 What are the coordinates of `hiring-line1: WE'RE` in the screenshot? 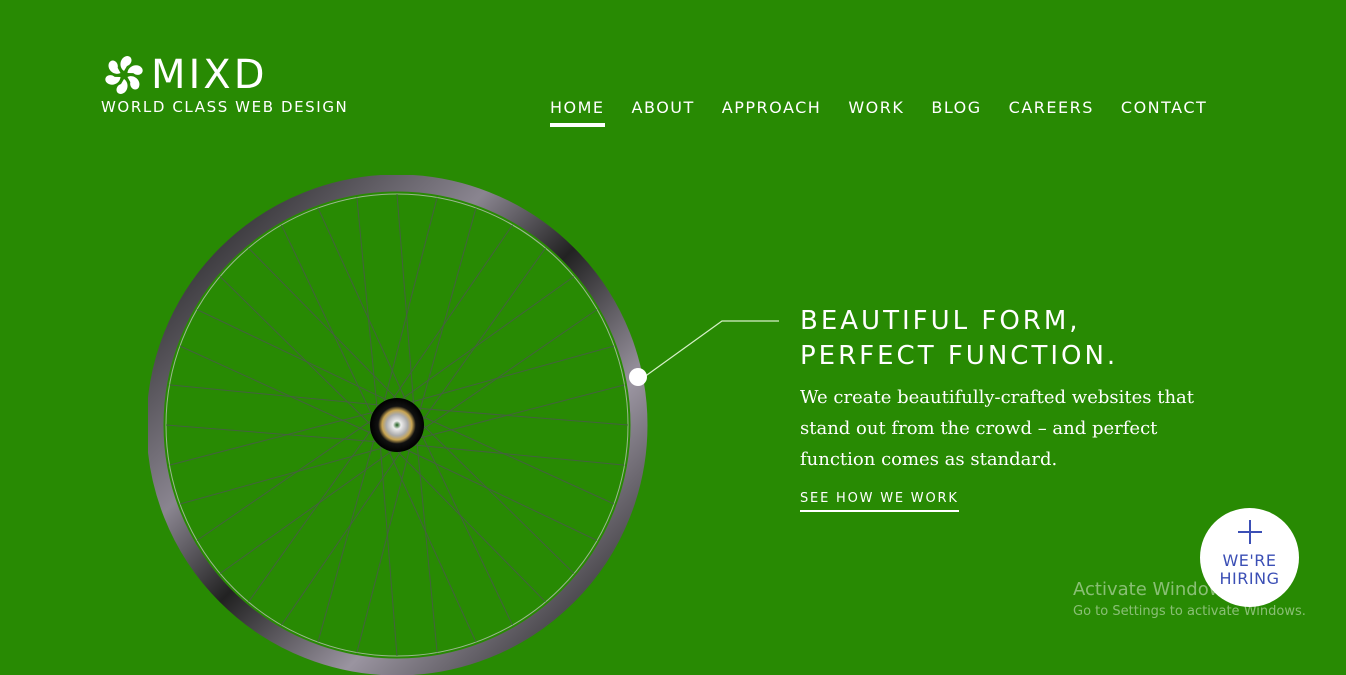 It's located at (1249, 560).